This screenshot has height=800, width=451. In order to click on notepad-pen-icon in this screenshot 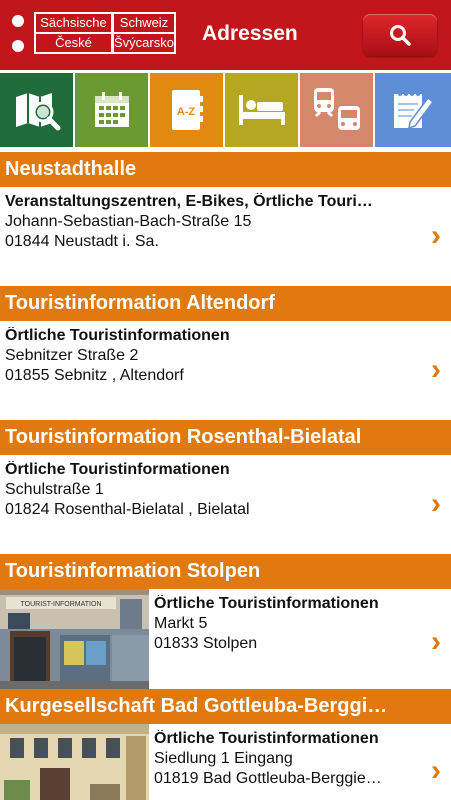, I will do `click(414, 111)`.